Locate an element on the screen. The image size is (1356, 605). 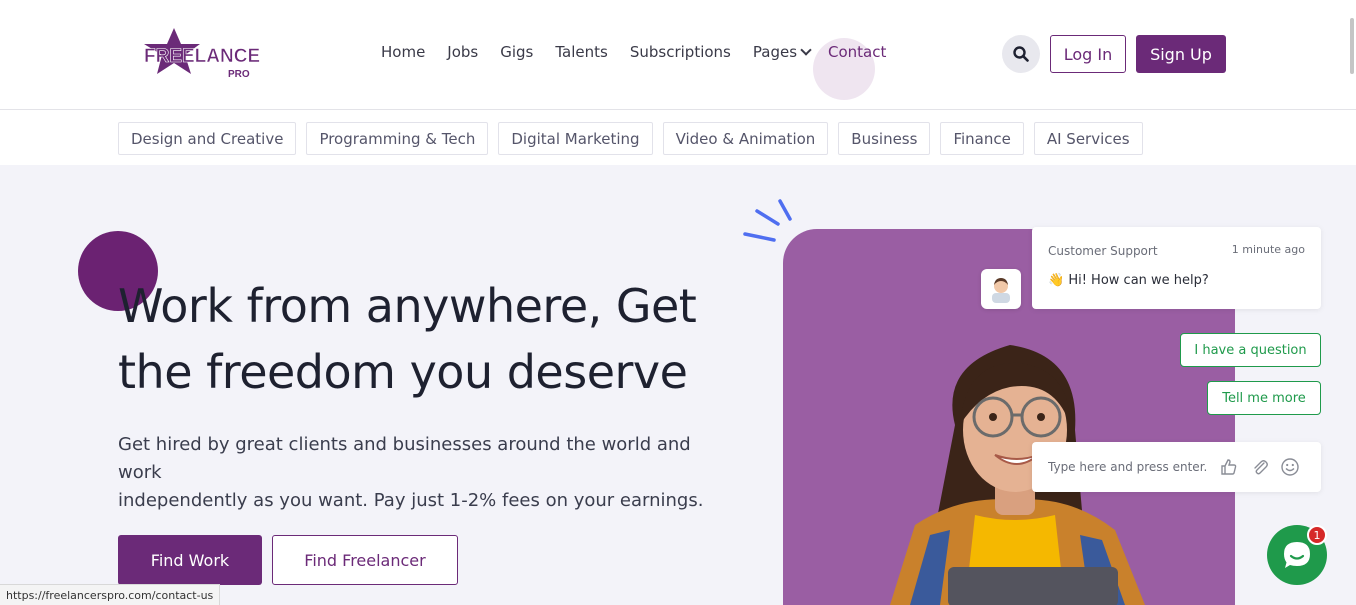
nav-home: Home is located at coordinates (403, 52).